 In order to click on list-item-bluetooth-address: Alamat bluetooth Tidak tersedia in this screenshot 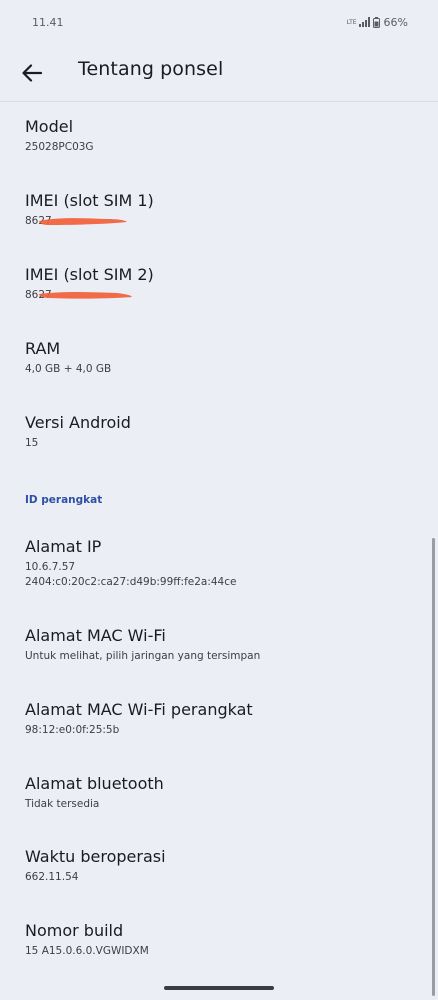, I will do `click(220, 793)`.